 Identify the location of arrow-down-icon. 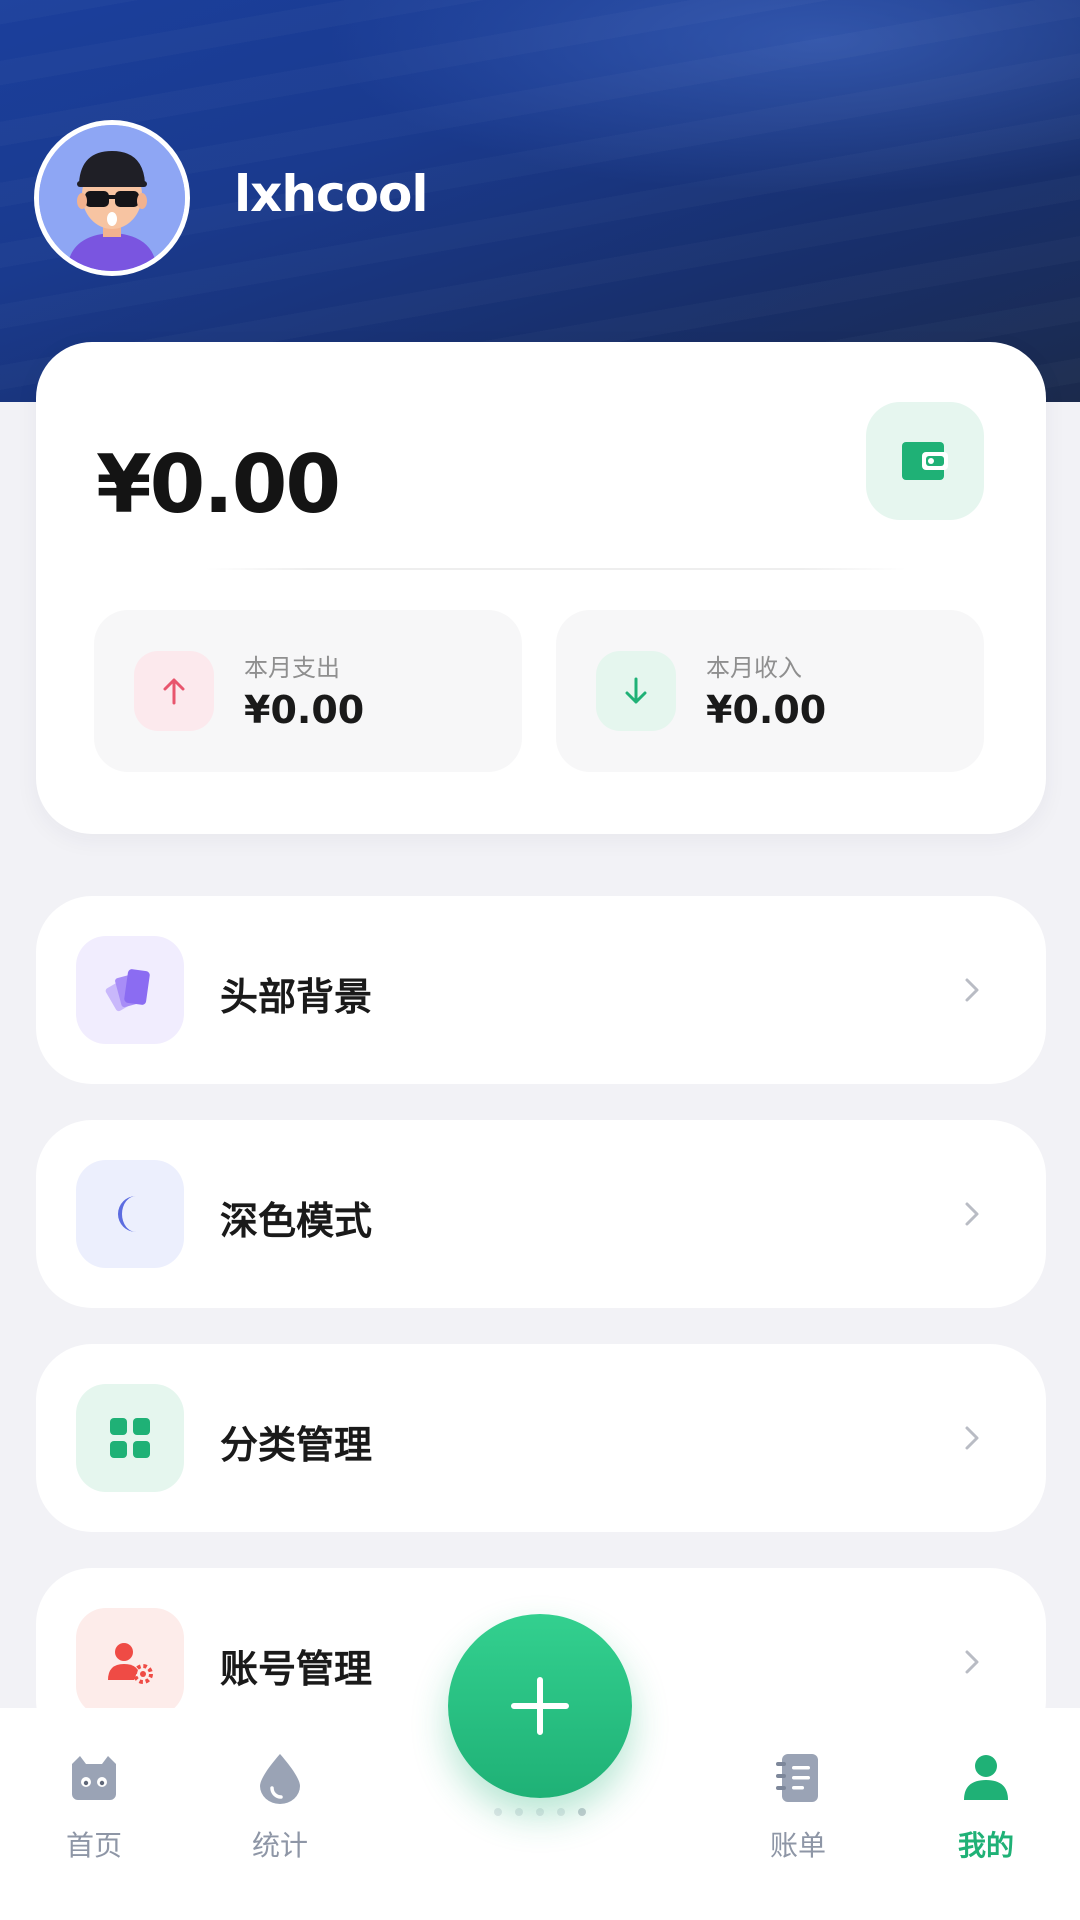
(636, 690).